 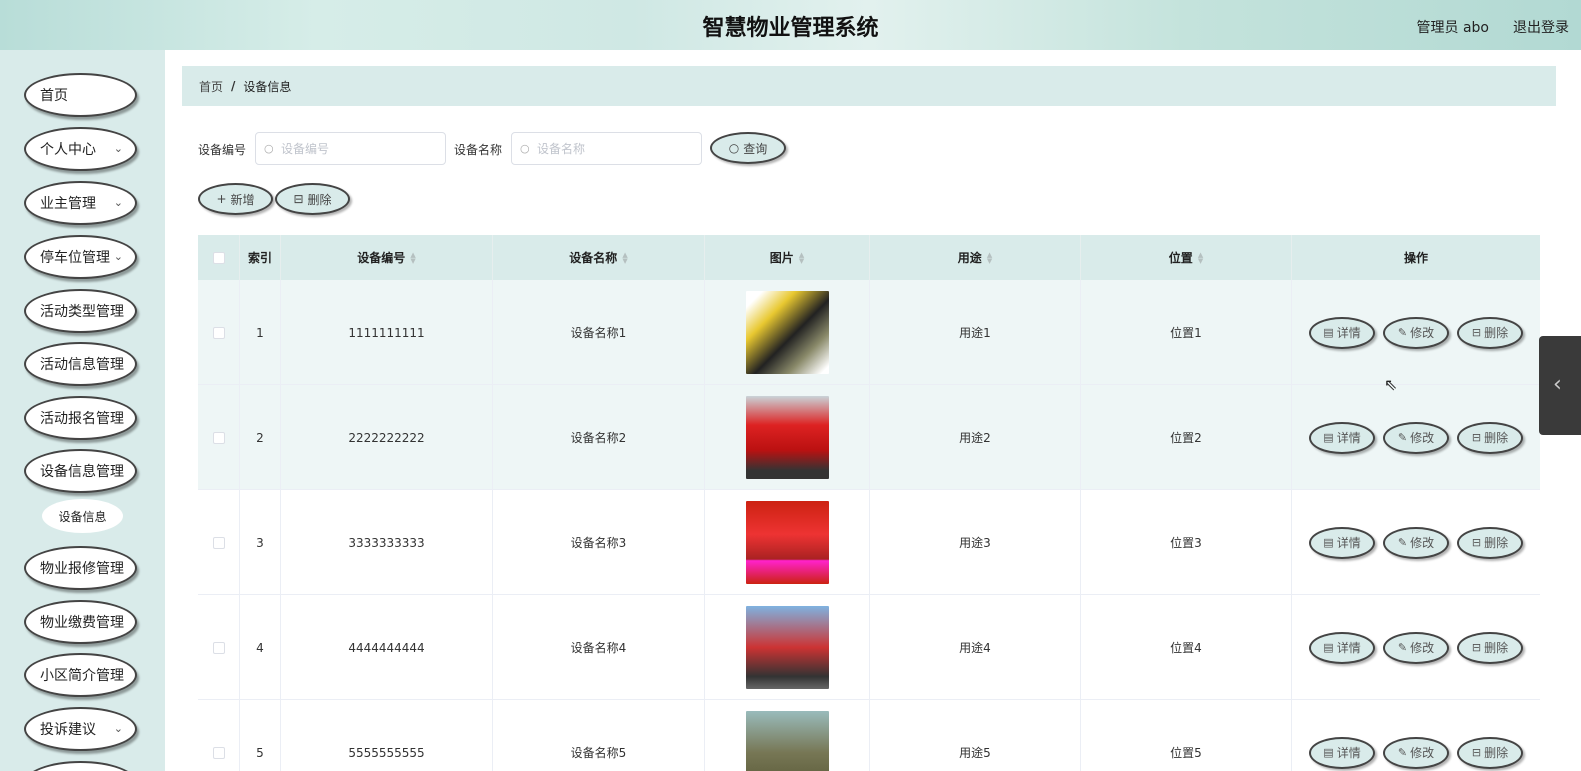 I want to click on sidebar-item-activity-info: 活动信息管理, so click(x=80, y=364).